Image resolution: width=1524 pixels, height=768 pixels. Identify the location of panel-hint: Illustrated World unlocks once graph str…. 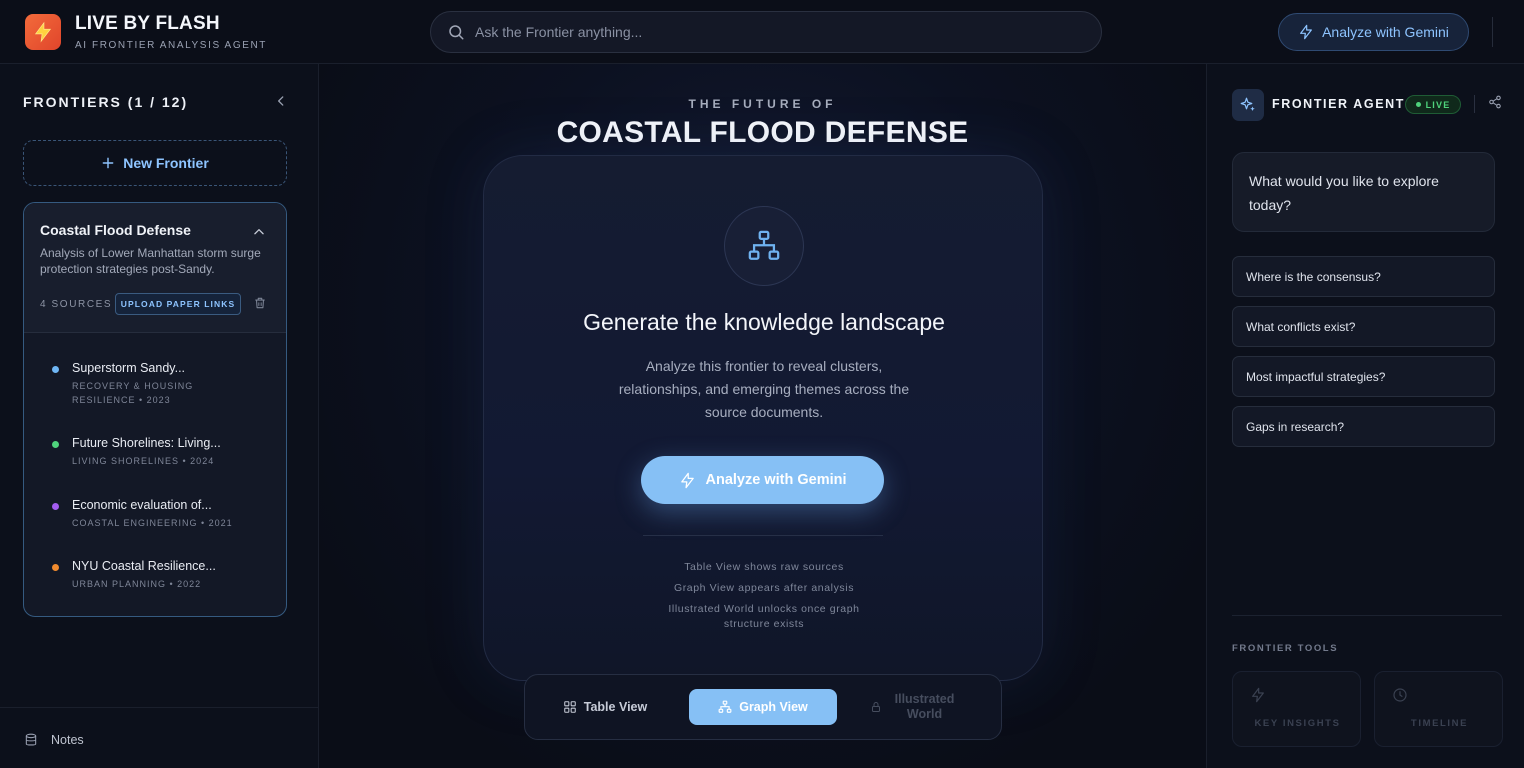
(764, 616).